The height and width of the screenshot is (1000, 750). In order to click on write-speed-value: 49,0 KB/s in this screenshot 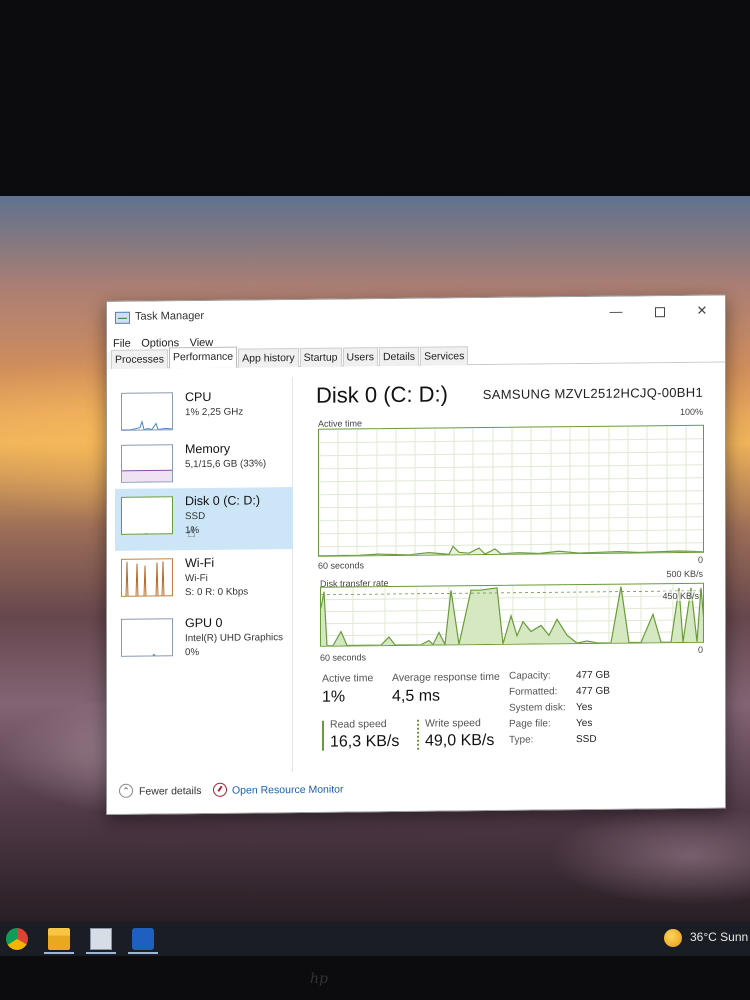, I will do `click(460, 740)`.